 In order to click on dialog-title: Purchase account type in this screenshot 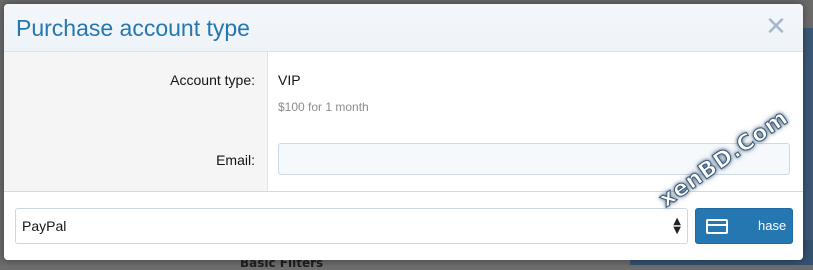, I will do `click(133, 28)`.